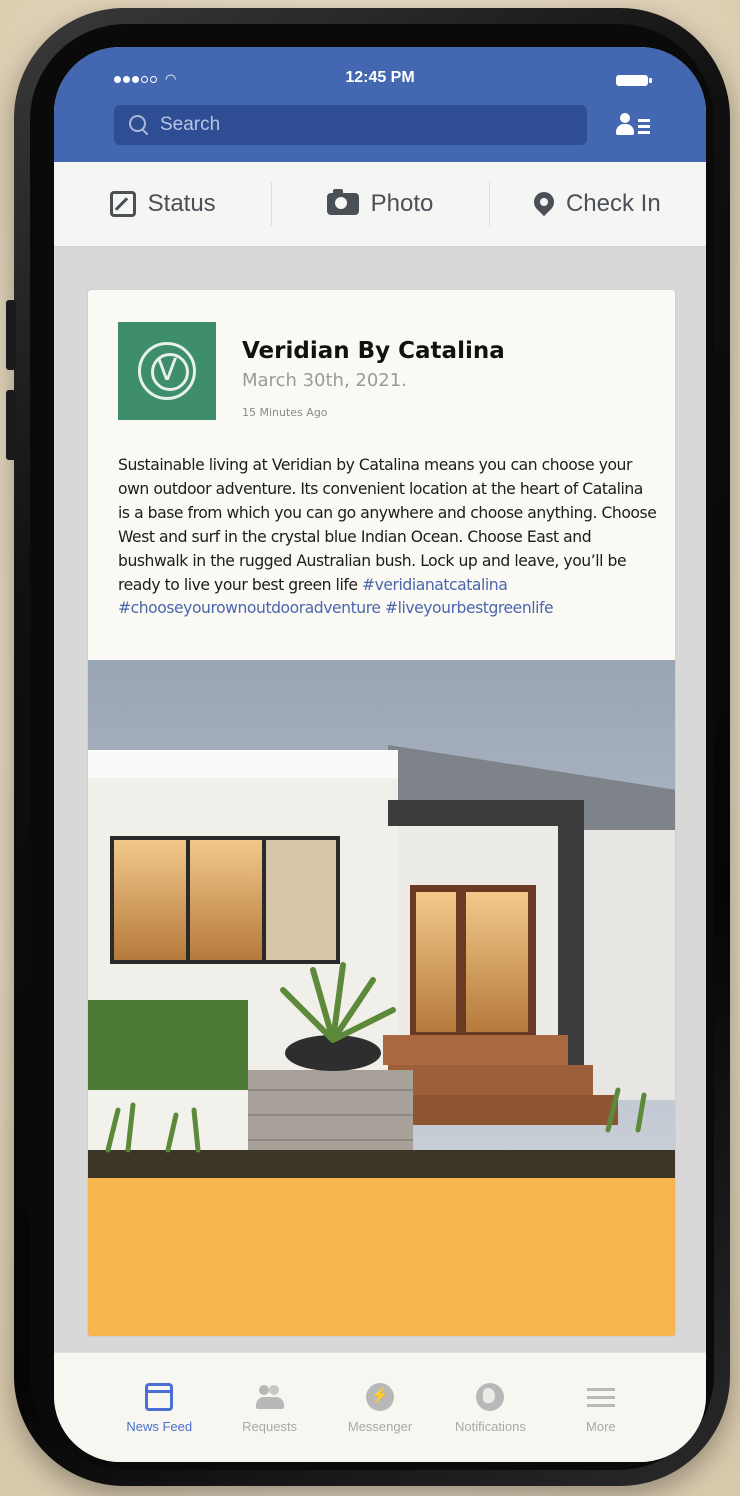 This screenshot has height=1496, width=740. What do you see at coordinates (342, 202) in the screenshot?
I see `camera-icon` at bounding box center [342, 202].